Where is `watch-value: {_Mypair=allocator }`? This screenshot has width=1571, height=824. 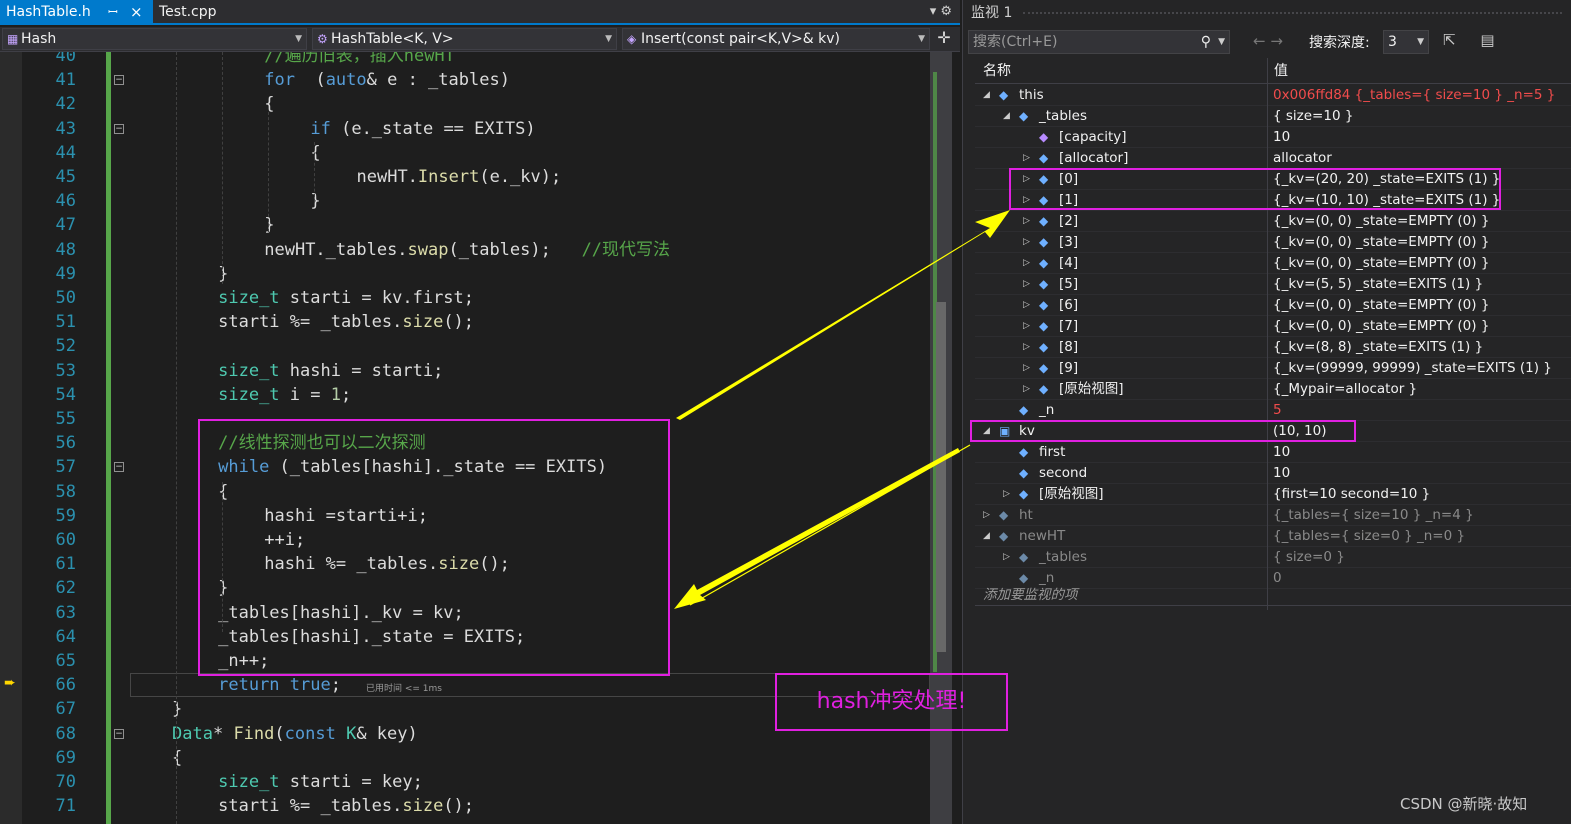 watch-value: {_Mypair=allocator } is located at coordinates (1345, 389).